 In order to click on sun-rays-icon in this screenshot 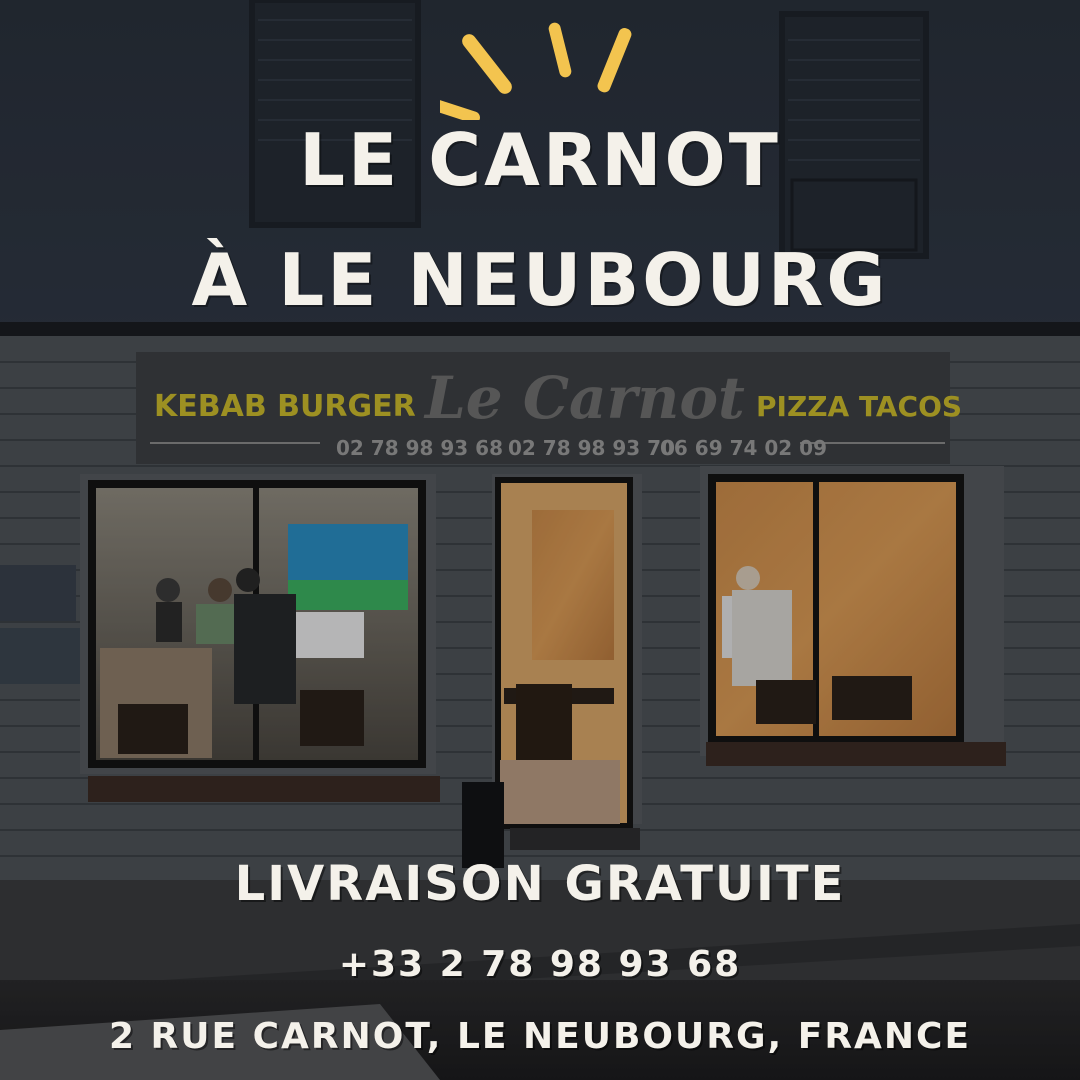, I will do `click(536, 71)`.